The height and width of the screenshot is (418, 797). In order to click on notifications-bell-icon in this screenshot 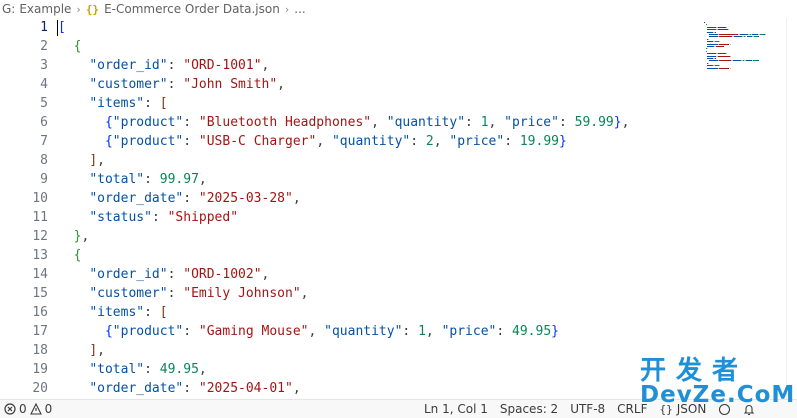, I will do `click(749, 409)`.